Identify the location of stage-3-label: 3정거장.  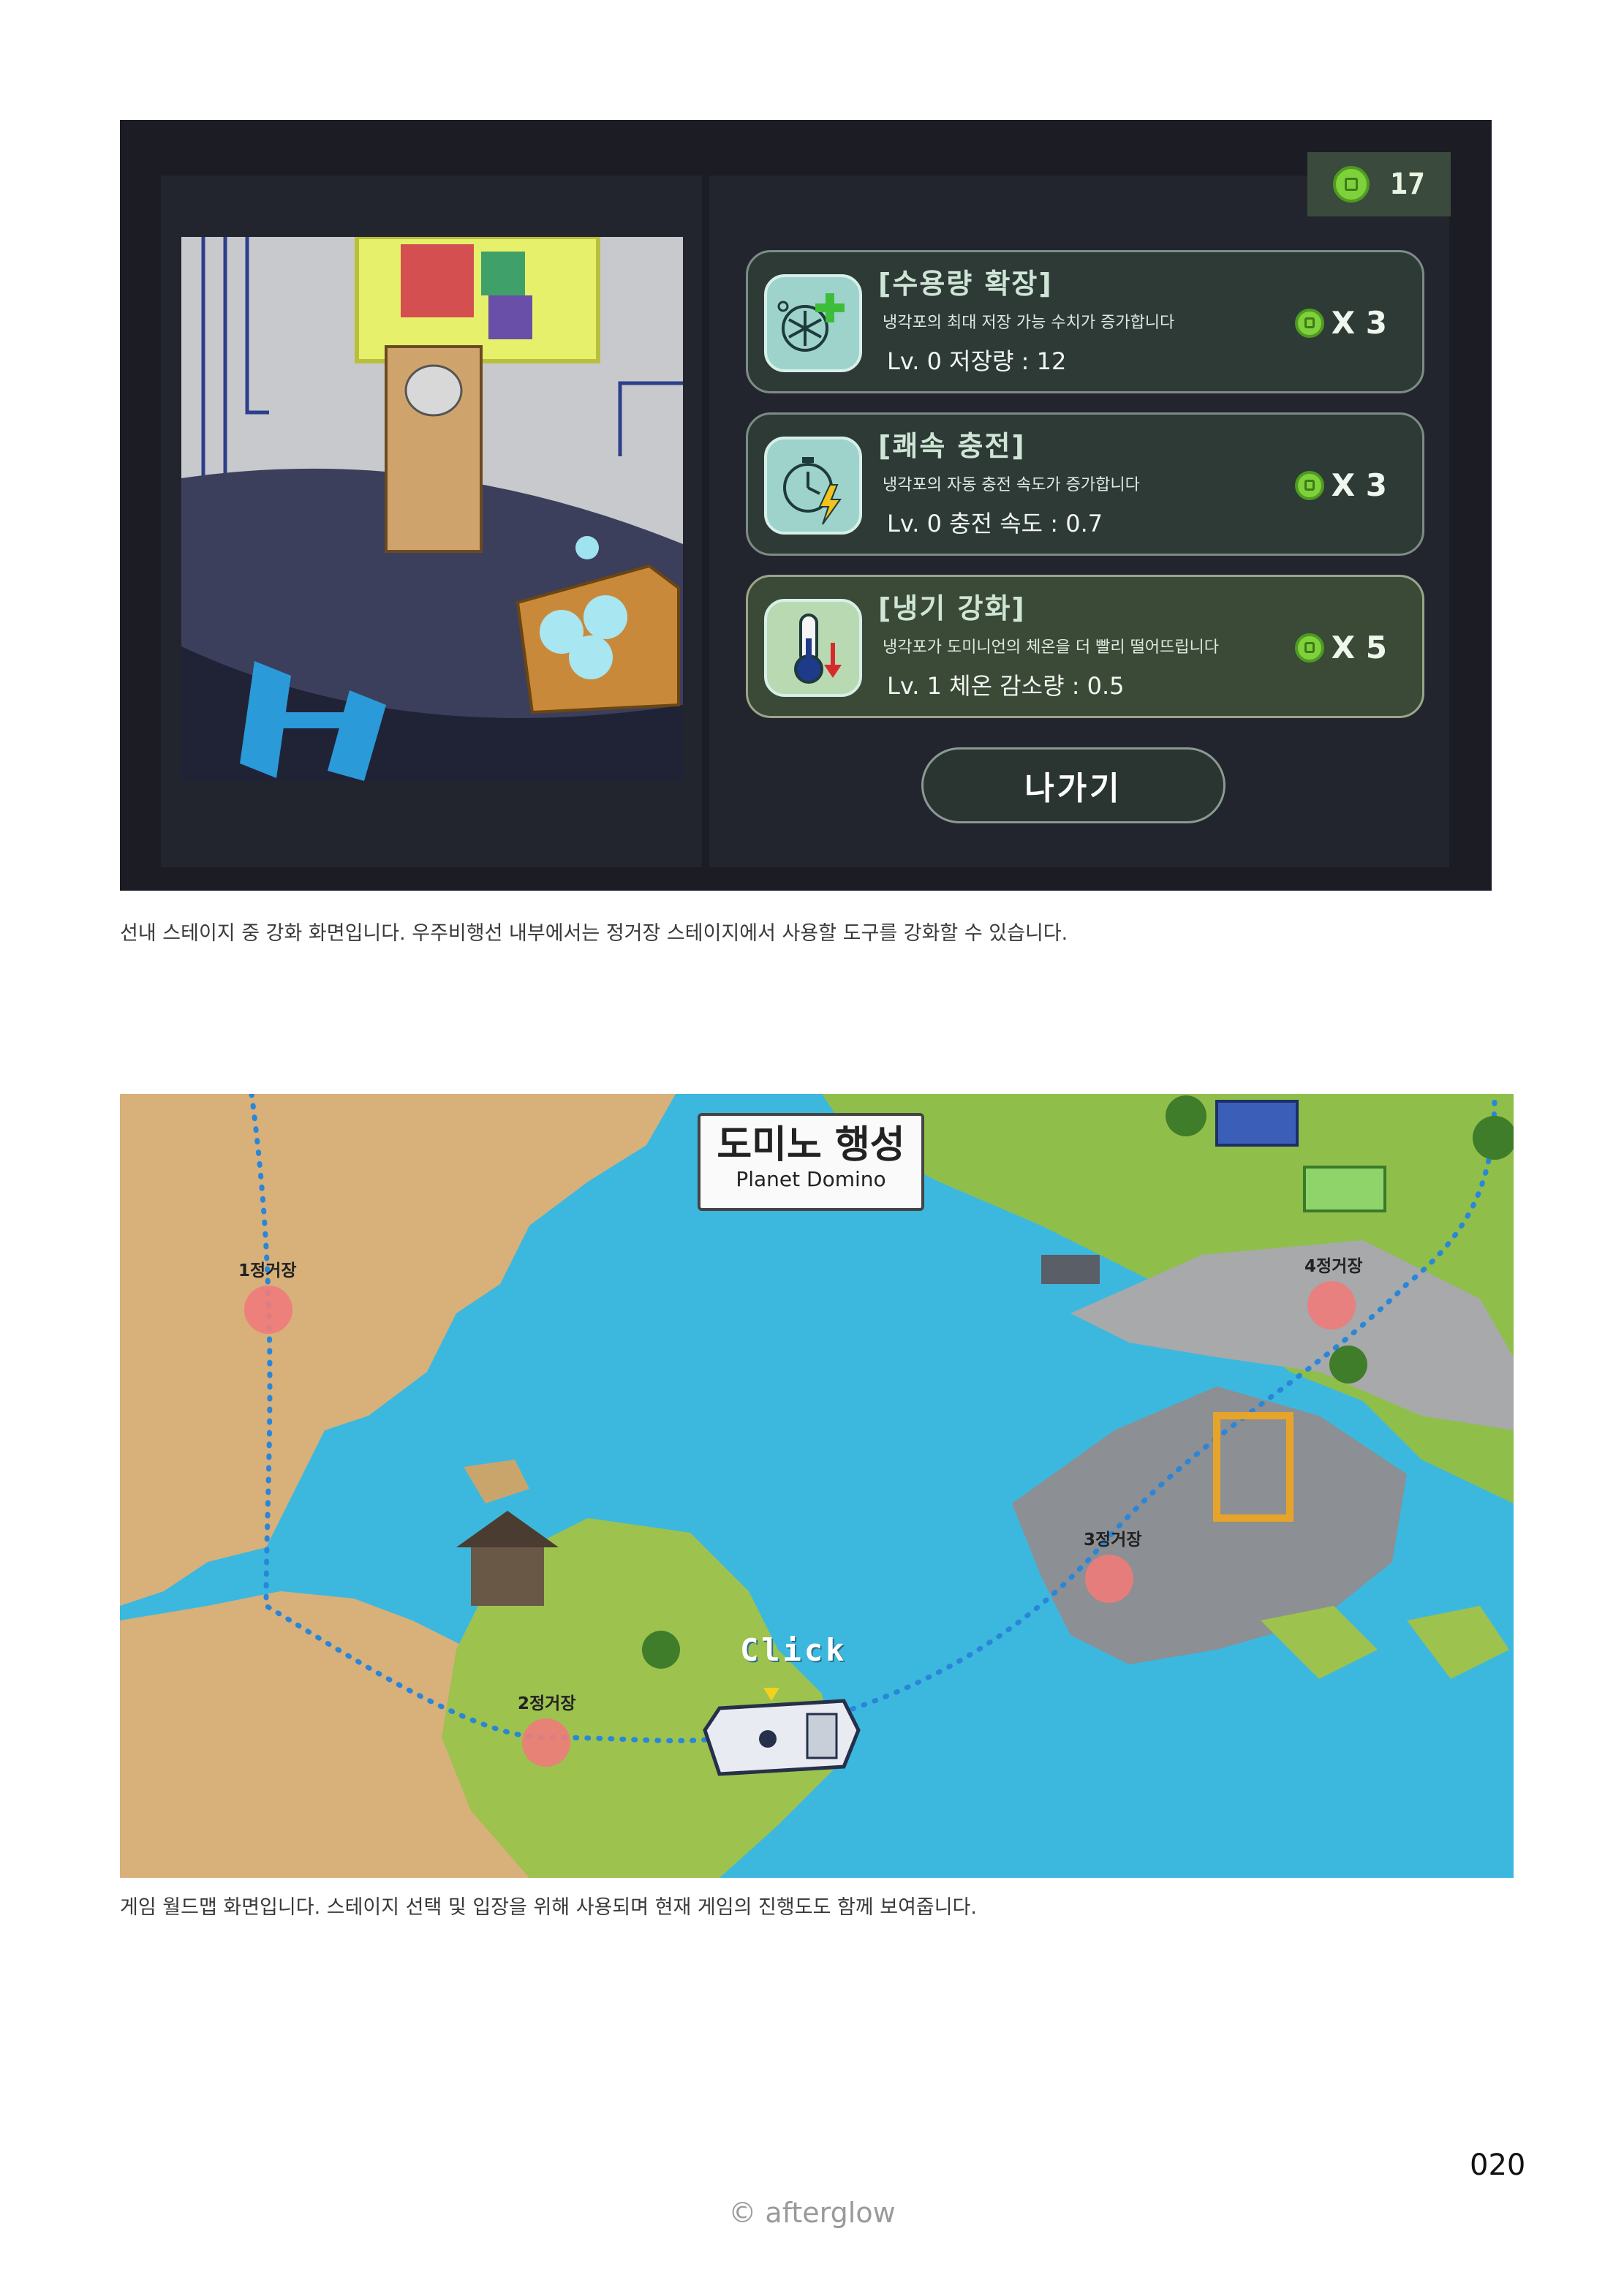
(1113, 1540).